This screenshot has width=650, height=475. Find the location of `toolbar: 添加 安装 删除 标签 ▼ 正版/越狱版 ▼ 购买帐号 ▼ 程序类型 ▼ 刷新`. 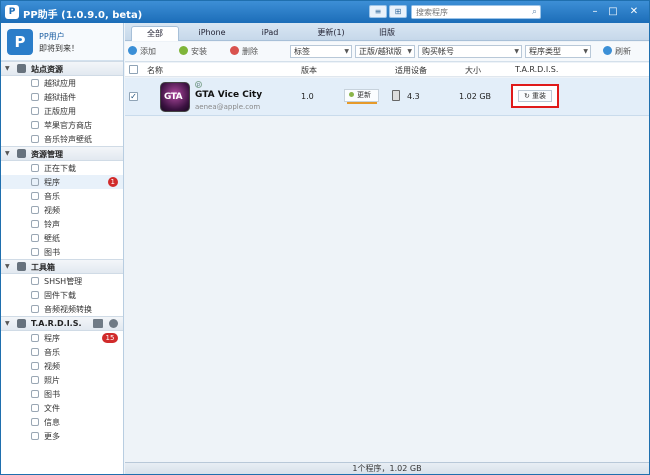

toolbar: 添加 安装 删除 标签 ▼ 正版/越狱版 ▼ 购买帐号 ▼ 程序类型 ▼ 刷新 is located at coordinates (387, 52).